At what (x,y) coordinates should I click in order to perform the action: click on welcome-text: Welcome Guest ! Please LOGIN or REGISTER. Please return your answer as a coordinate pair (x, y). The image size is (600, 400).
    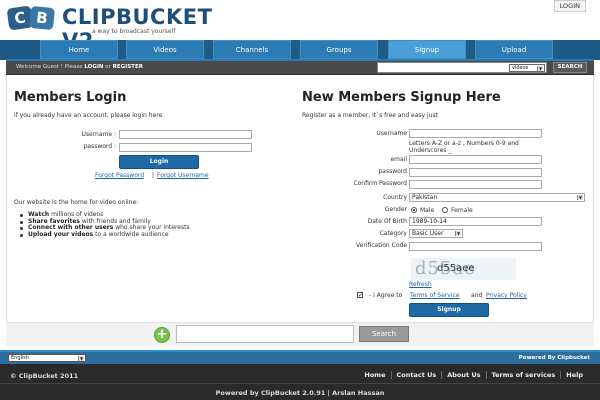
    Looking at the image, I should click on (79, 67).